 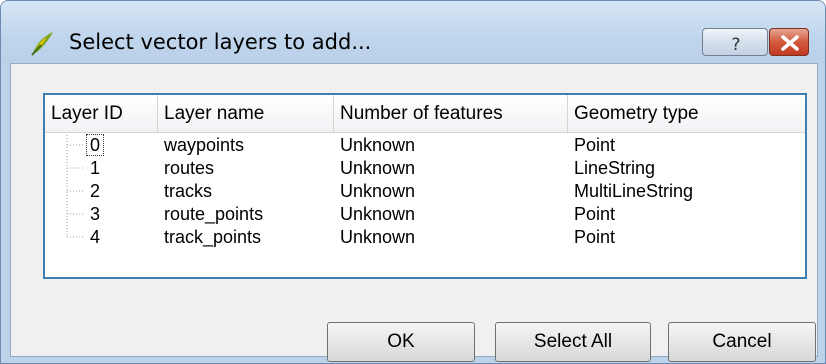 What do you see at coordinates (189, 168) in the screenshot?
I see `layer-name-cell: routes` at bounding box center [189, 168].